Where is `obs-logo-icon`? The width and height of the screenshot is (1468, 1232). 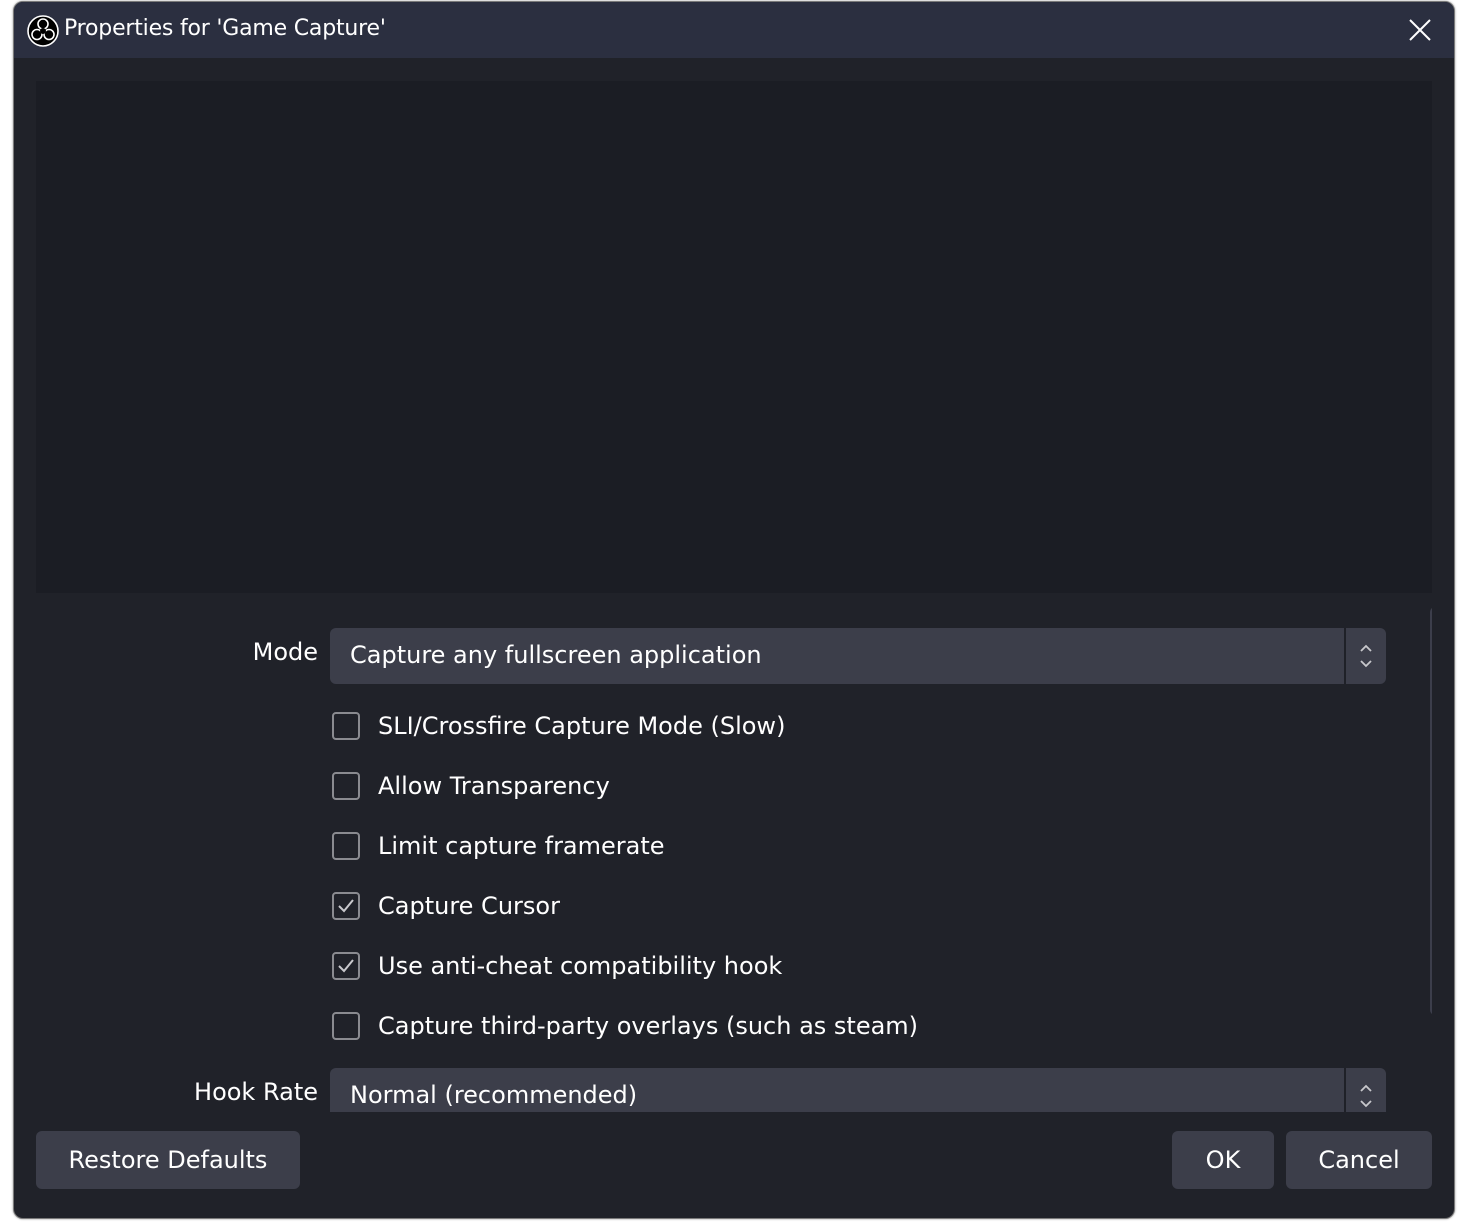 obs-logo-icon is located at coordinates (43, 31).